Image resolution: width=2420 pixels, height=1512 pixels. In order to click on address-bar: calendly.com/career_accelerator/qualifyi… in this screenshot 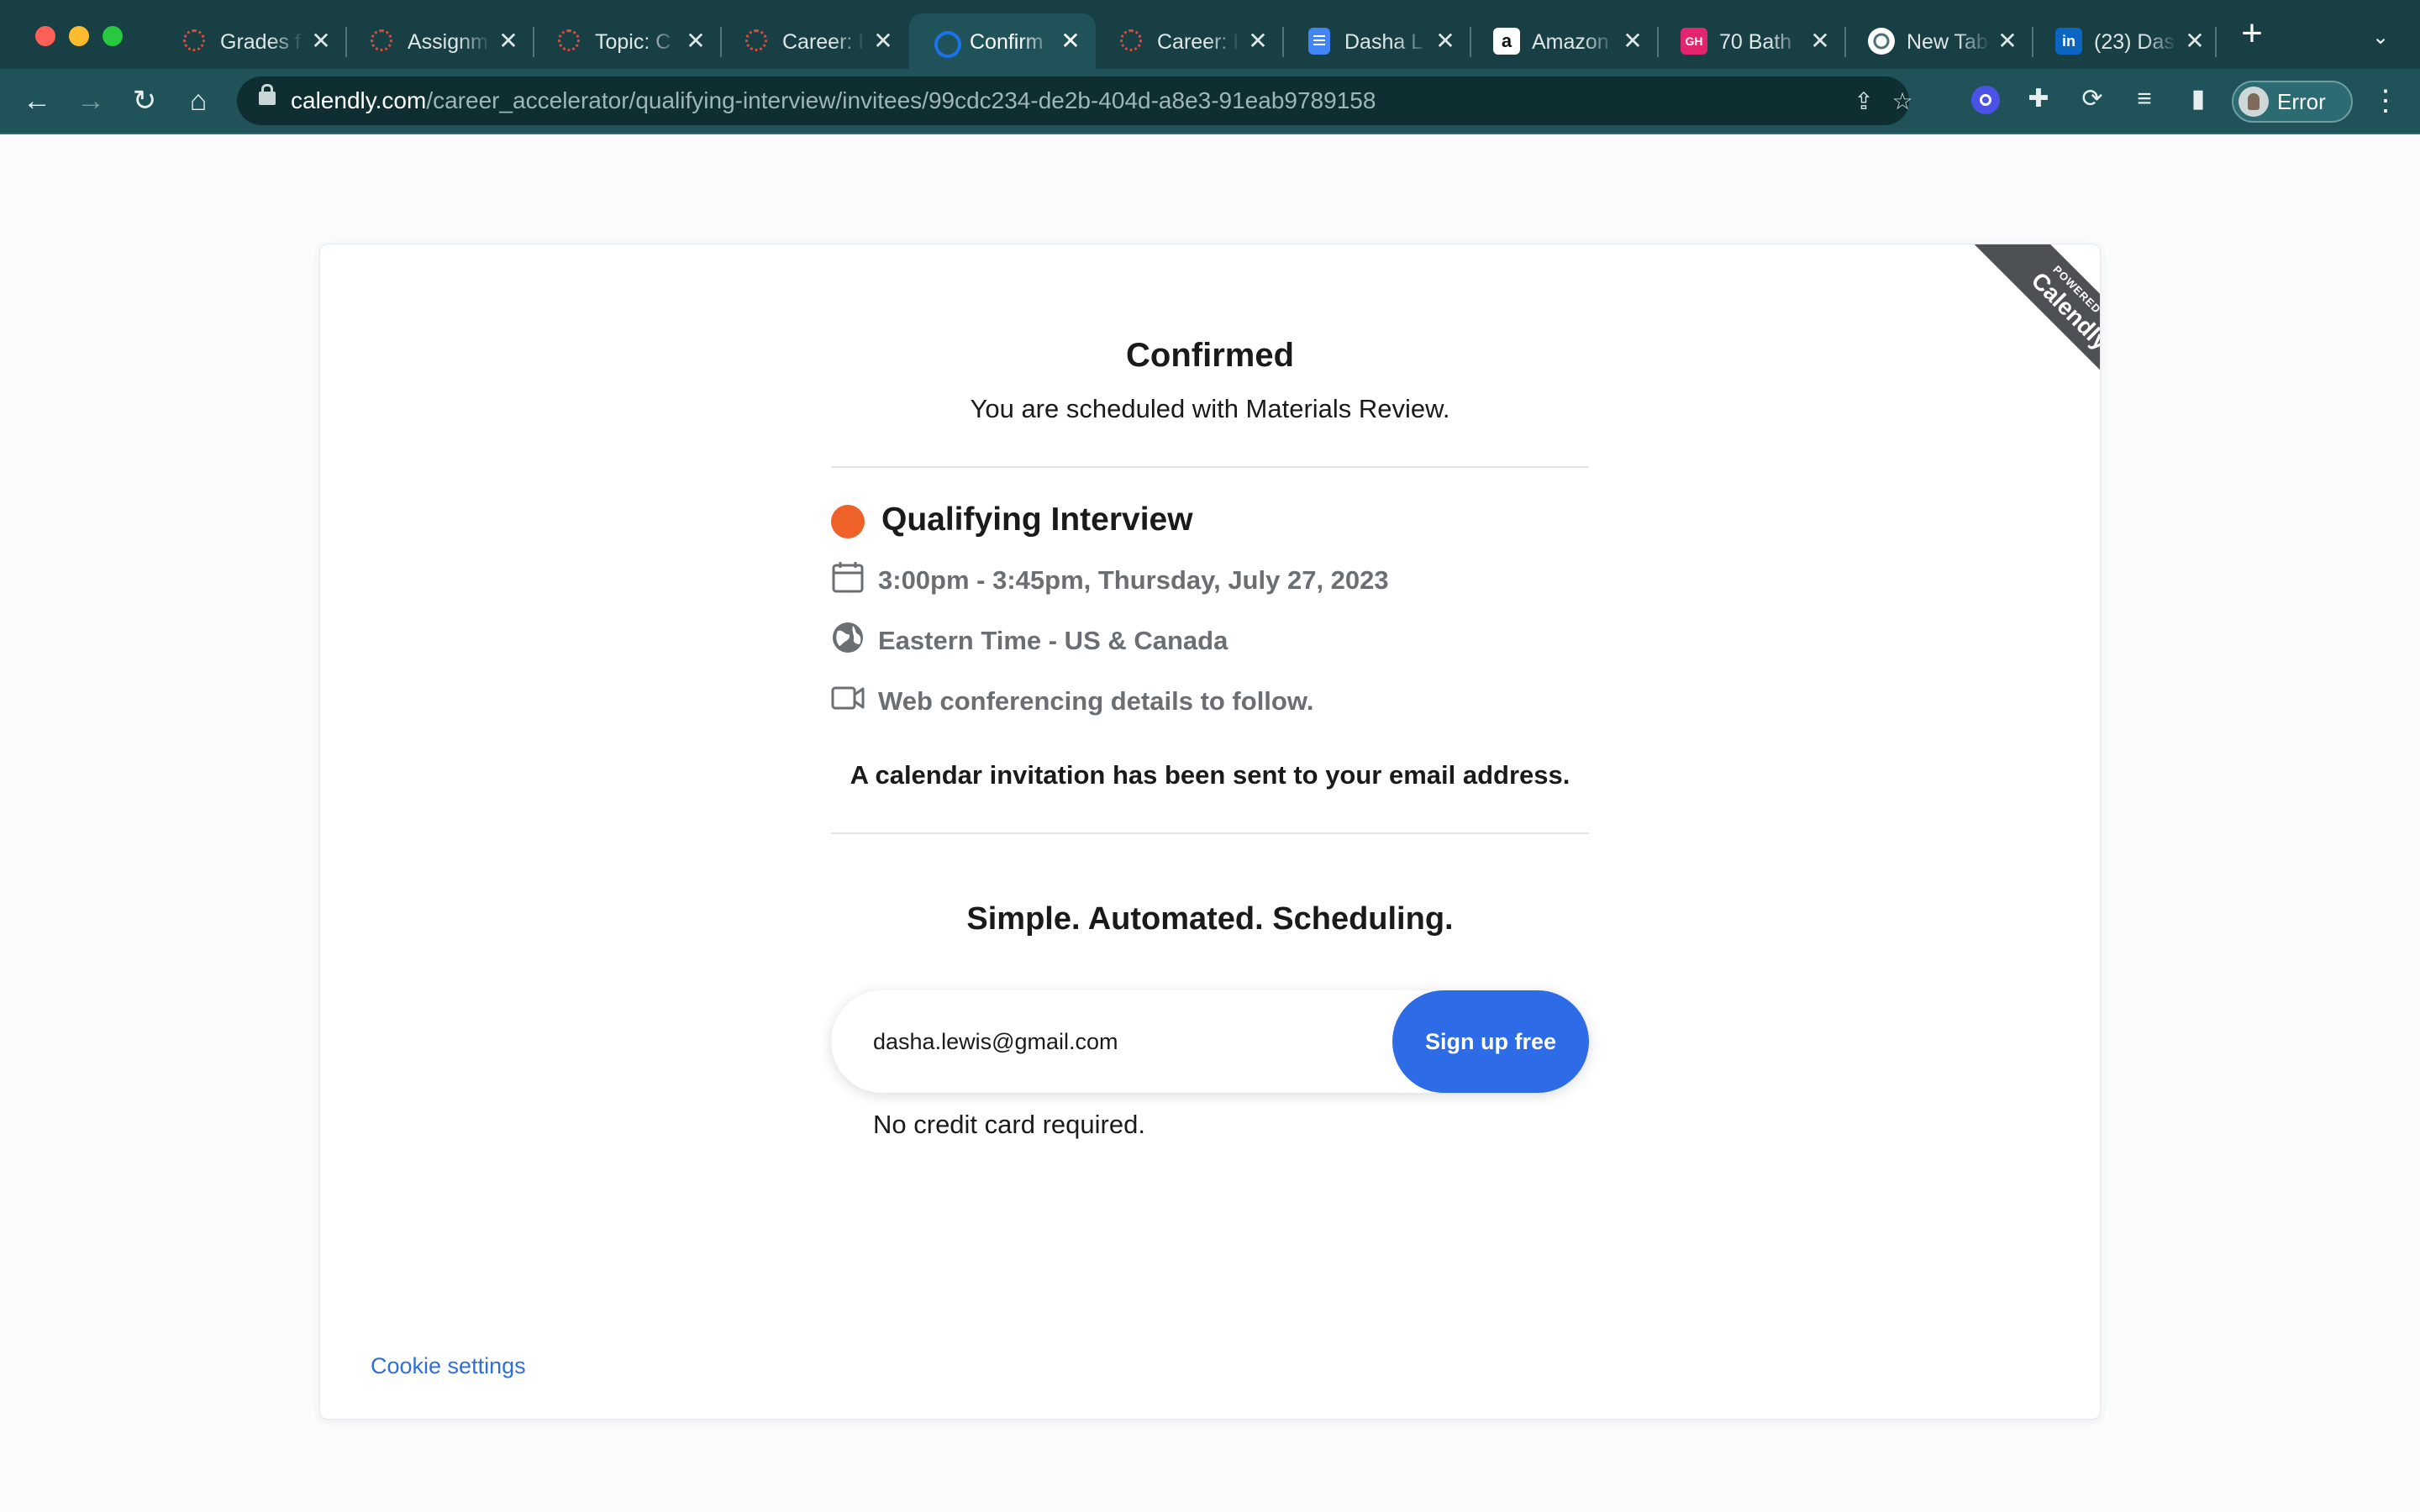, I will do `click(1075, 100)`.